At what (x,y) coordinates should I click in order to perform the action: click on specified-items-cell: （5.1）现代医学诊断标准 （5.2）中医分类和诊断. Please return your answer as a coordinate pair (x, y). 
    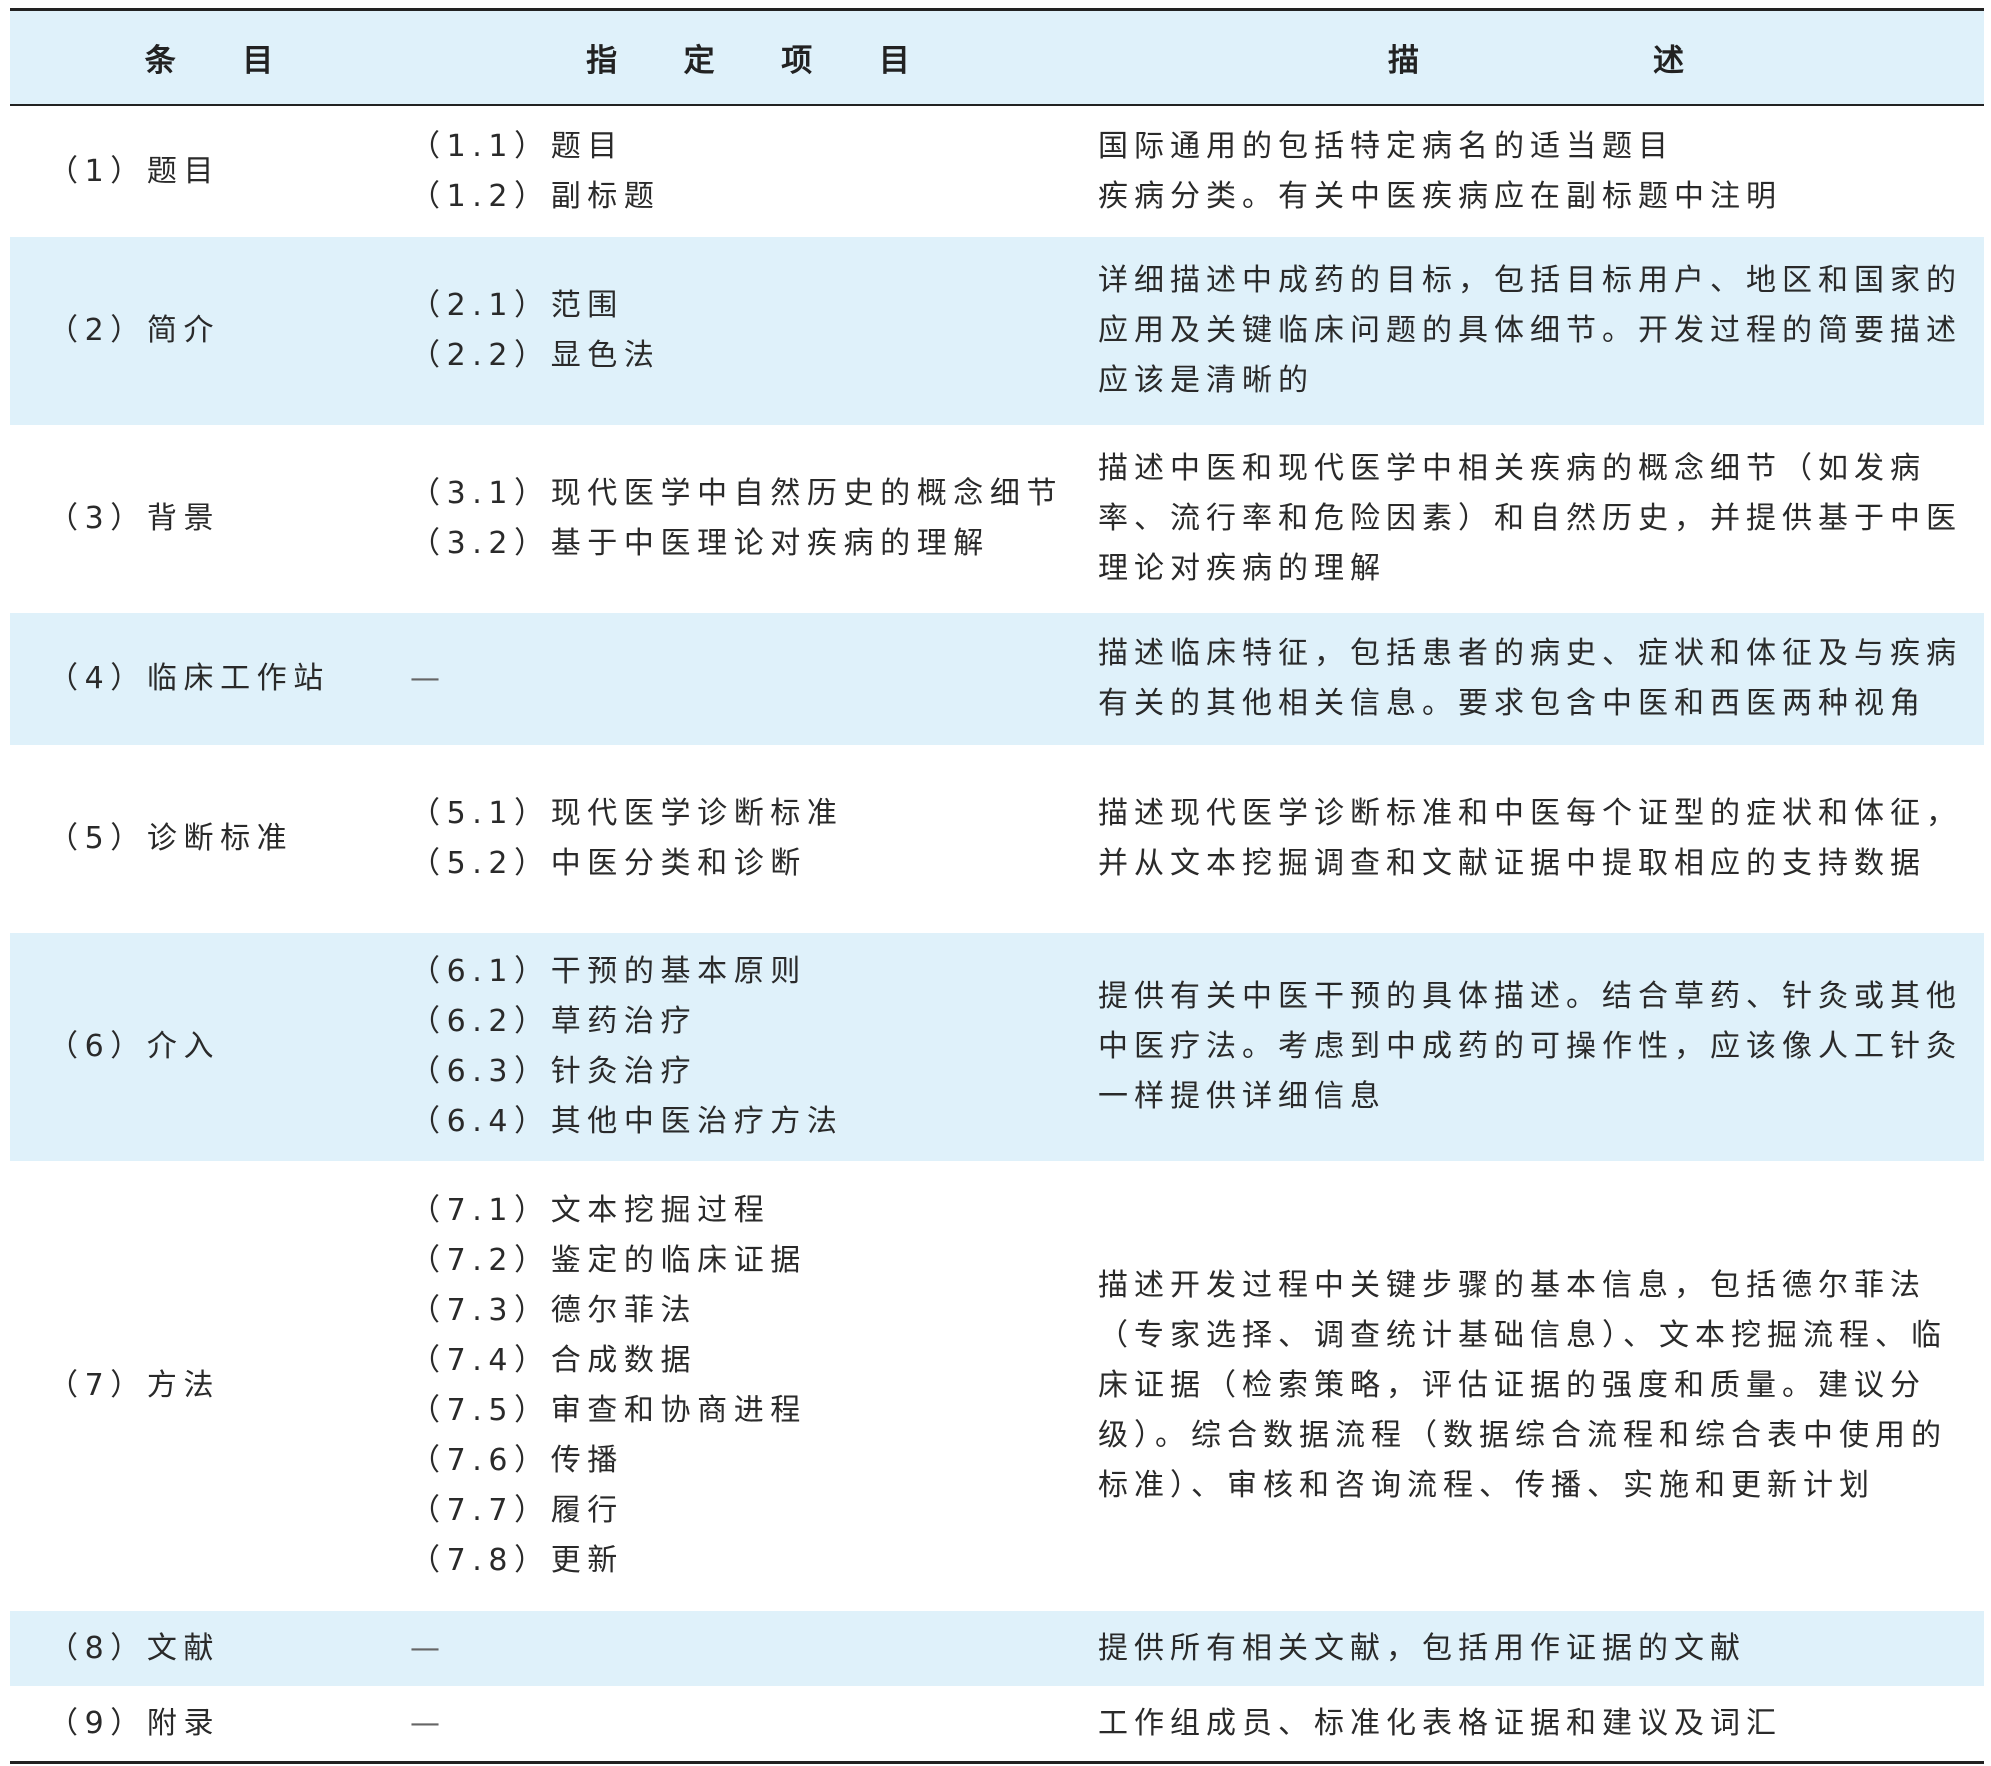
    Looking at the image, I should click on (748, 839).